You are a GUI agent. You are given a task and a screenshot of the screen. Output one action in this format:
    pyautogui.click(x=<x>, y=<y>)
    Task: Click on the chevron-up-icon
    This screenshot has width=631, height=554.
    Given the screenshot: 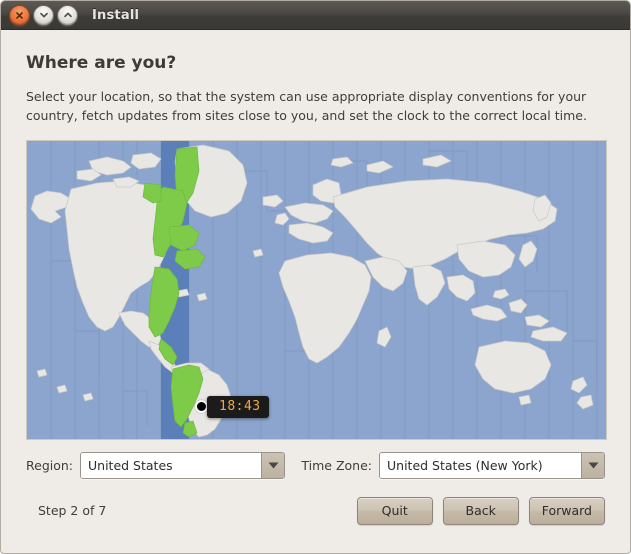 What is the action you would take?
    pyautogui.click(x=67, y=15)
    